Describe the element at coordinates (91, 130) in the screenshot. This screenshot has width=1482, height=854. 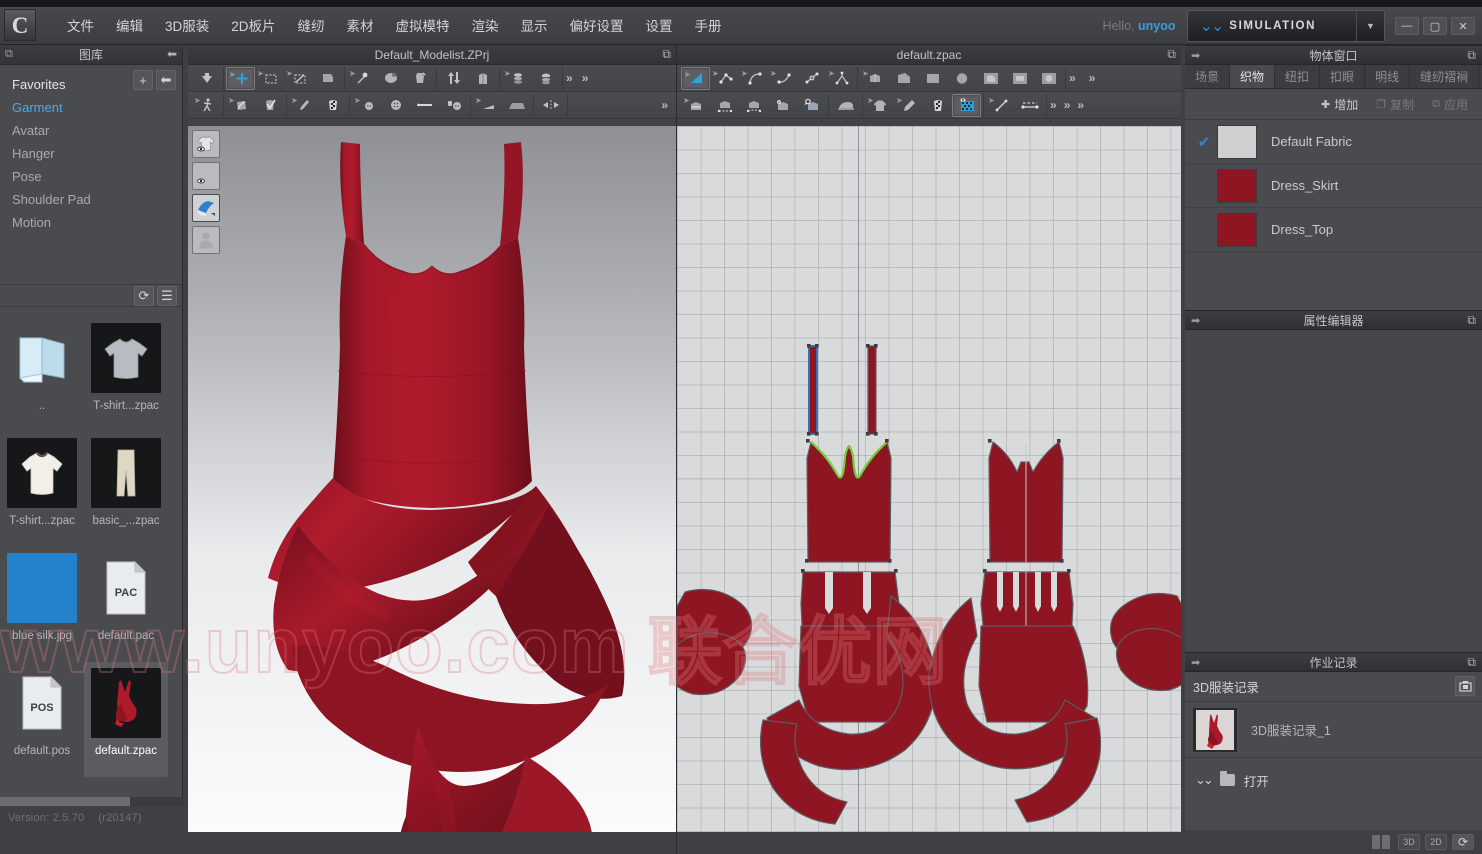
I see `library-item-avatar: Avatar` at that location.